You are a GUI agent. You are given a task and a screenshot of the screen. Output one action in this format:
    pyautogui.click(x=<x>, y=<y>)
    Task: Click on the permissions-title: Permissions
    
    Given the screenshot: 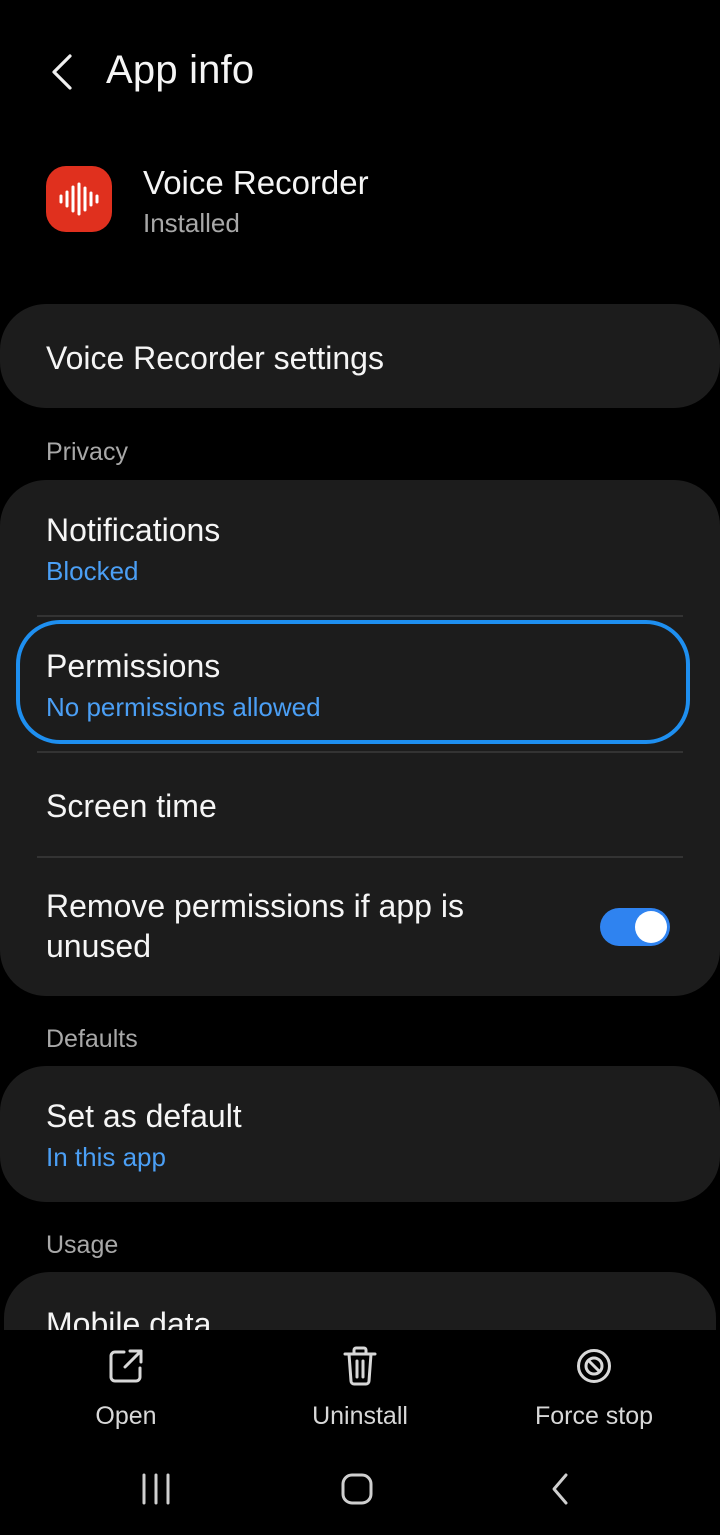 What is the action you would take?
    pyautogui.click(x=133, y=666)
    